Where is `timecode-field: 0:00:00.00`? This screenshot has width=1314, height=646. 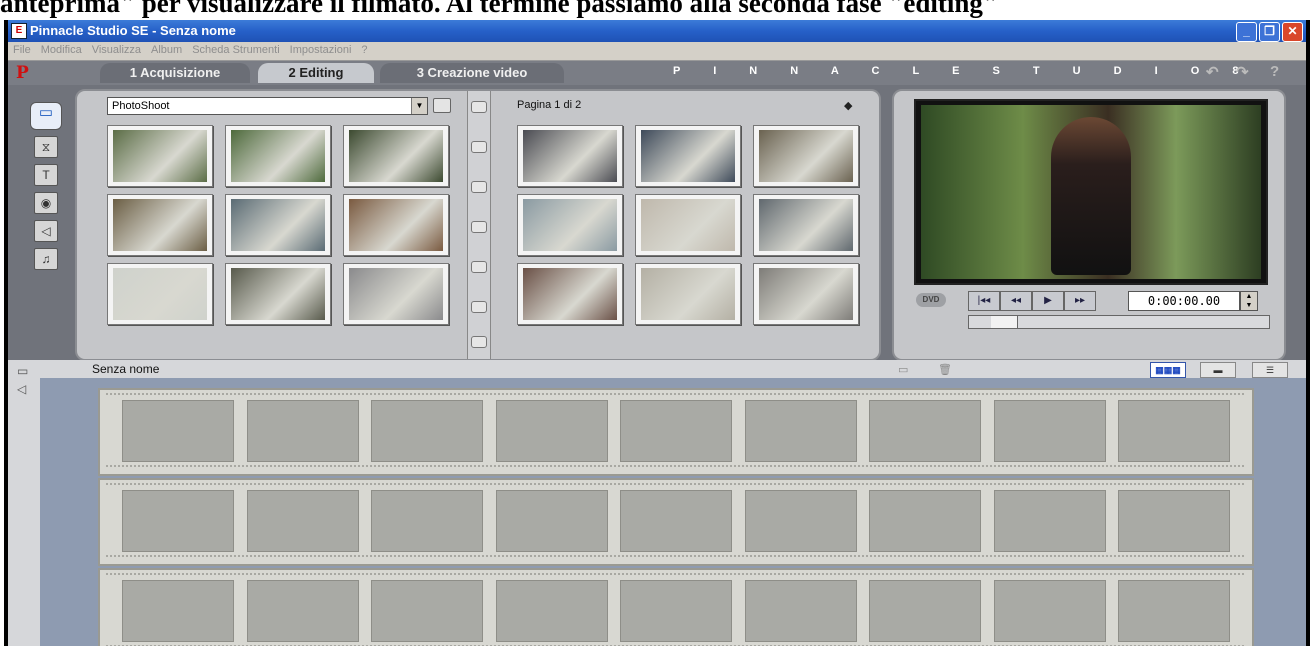
timecode-field: 0:00:00.00 is located at coordinates (1184, 301).